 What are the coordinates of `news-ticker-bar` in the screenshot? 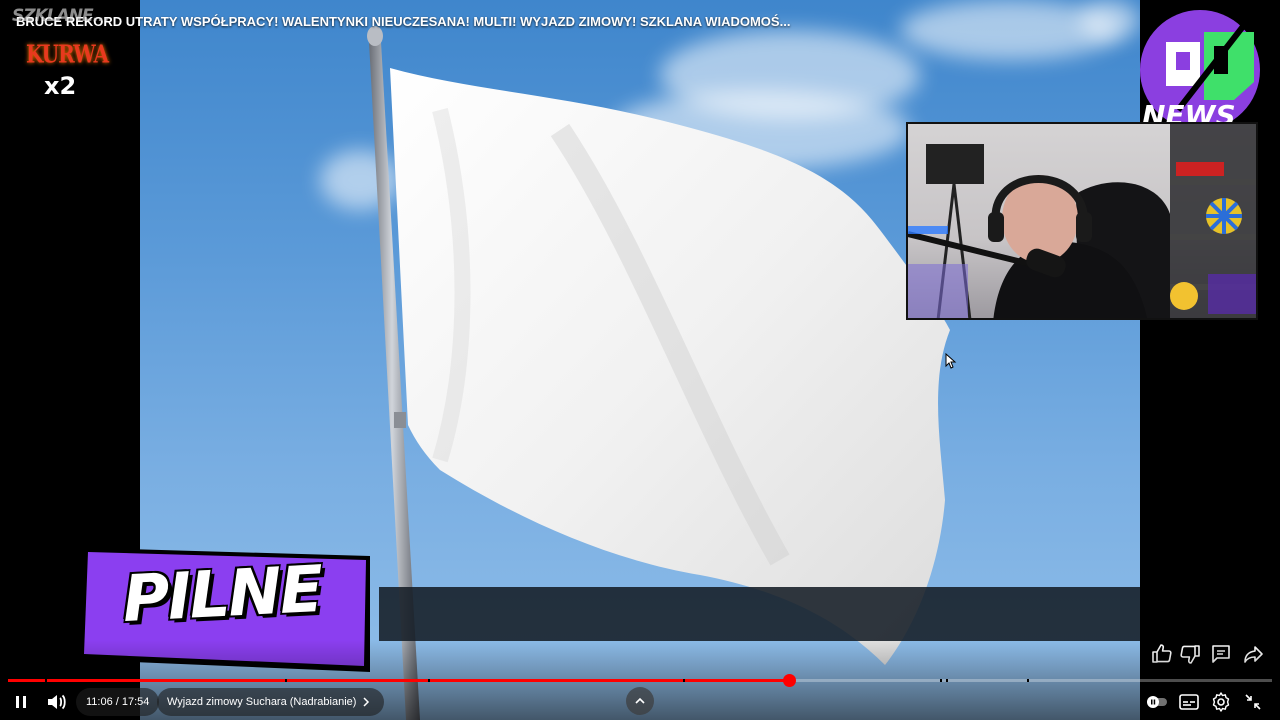 It's located at (759, 614).